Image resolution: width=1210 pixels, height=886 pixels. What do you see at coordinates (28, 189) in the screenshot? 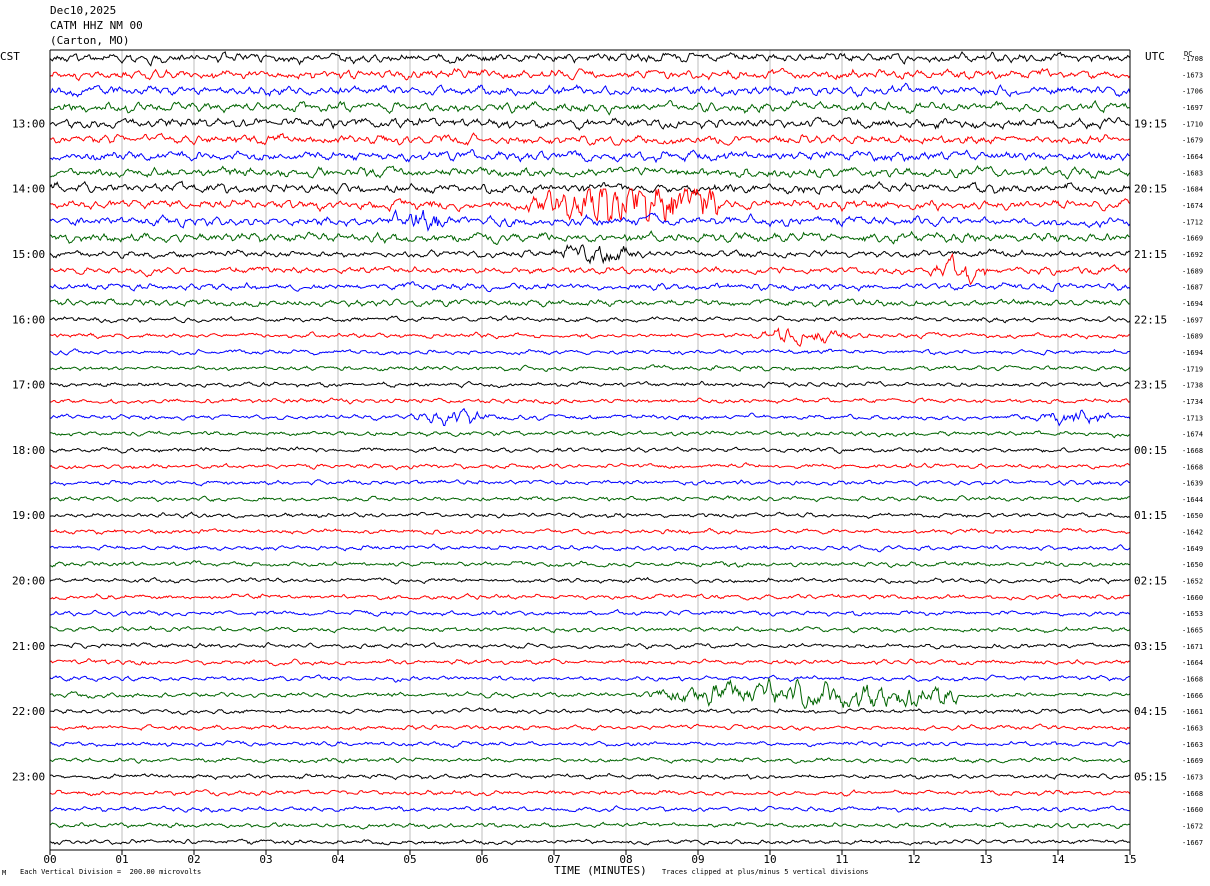
I see `left-hour-label-1: 14:00` at bounding box center [28, 189].